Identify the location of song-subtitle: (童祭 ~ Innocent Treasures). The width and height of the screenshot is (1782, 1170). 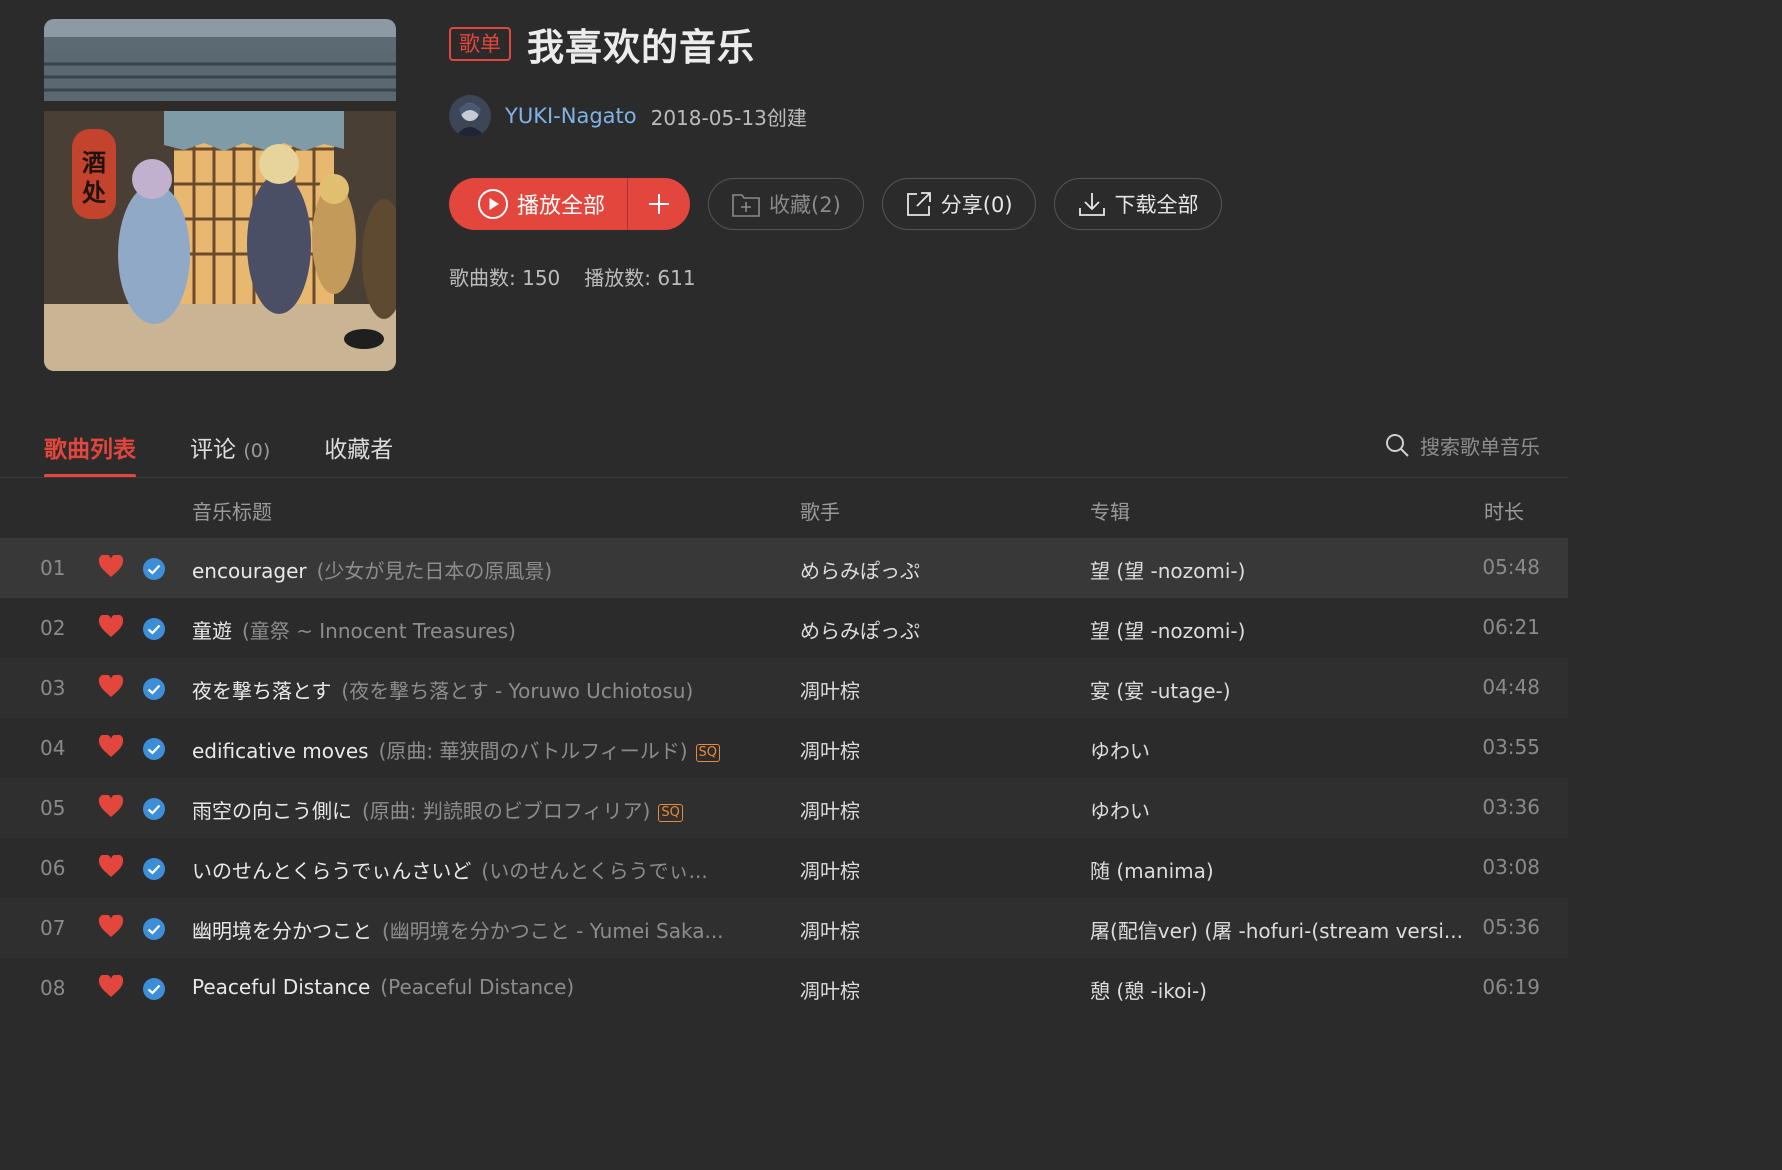
(379, 631).